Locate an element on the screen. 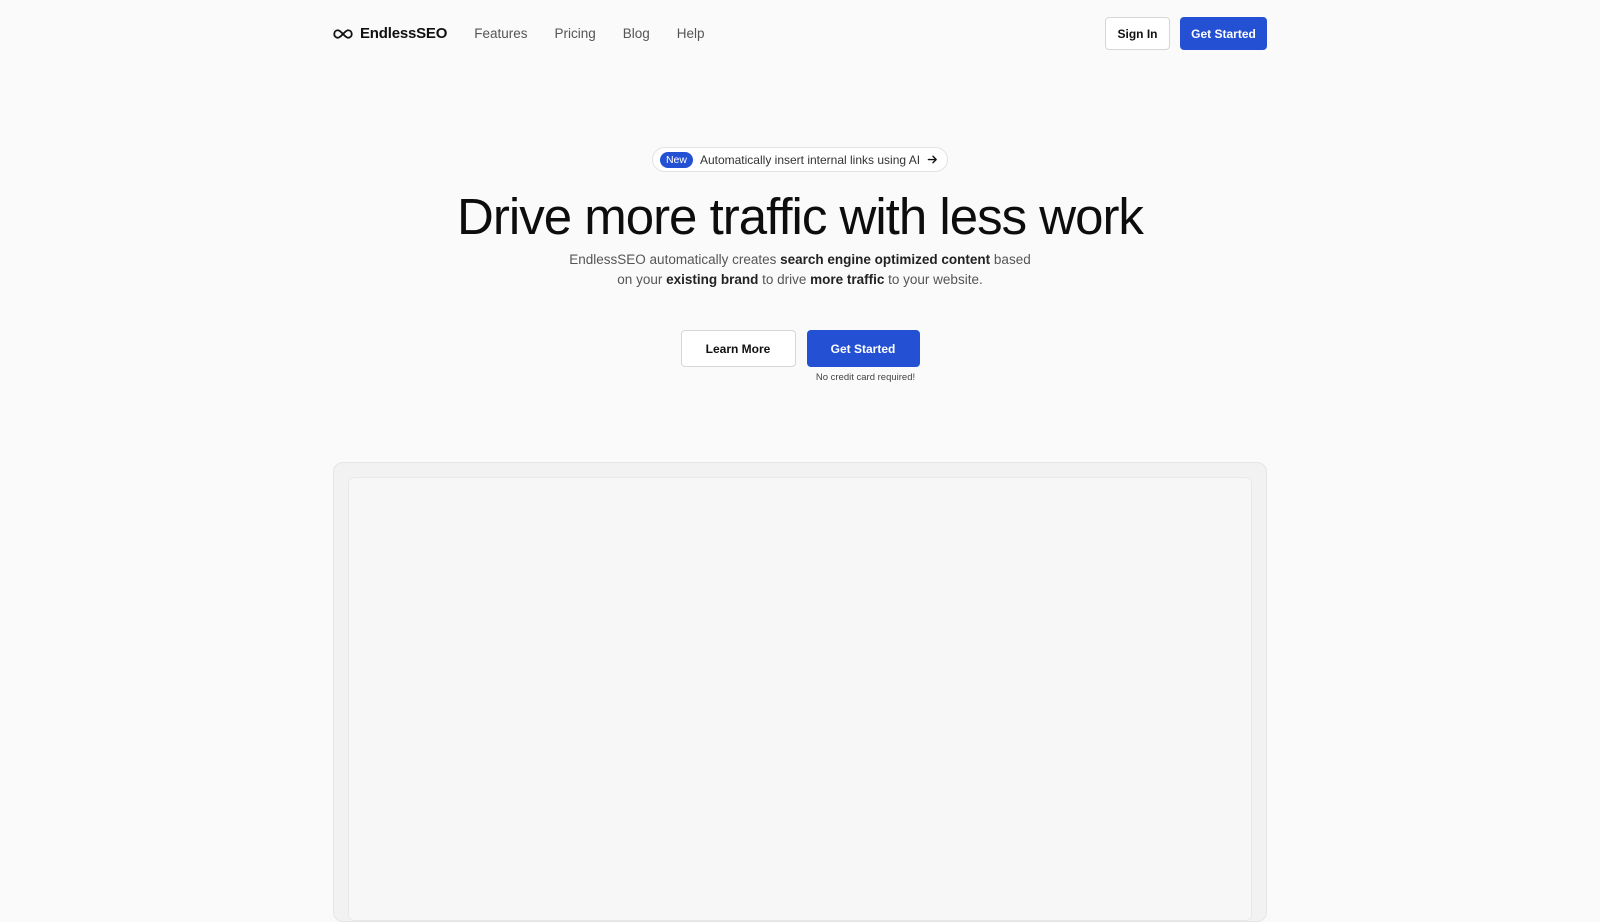  sub-text-4: to your website. is located at coordinates (933, 279).